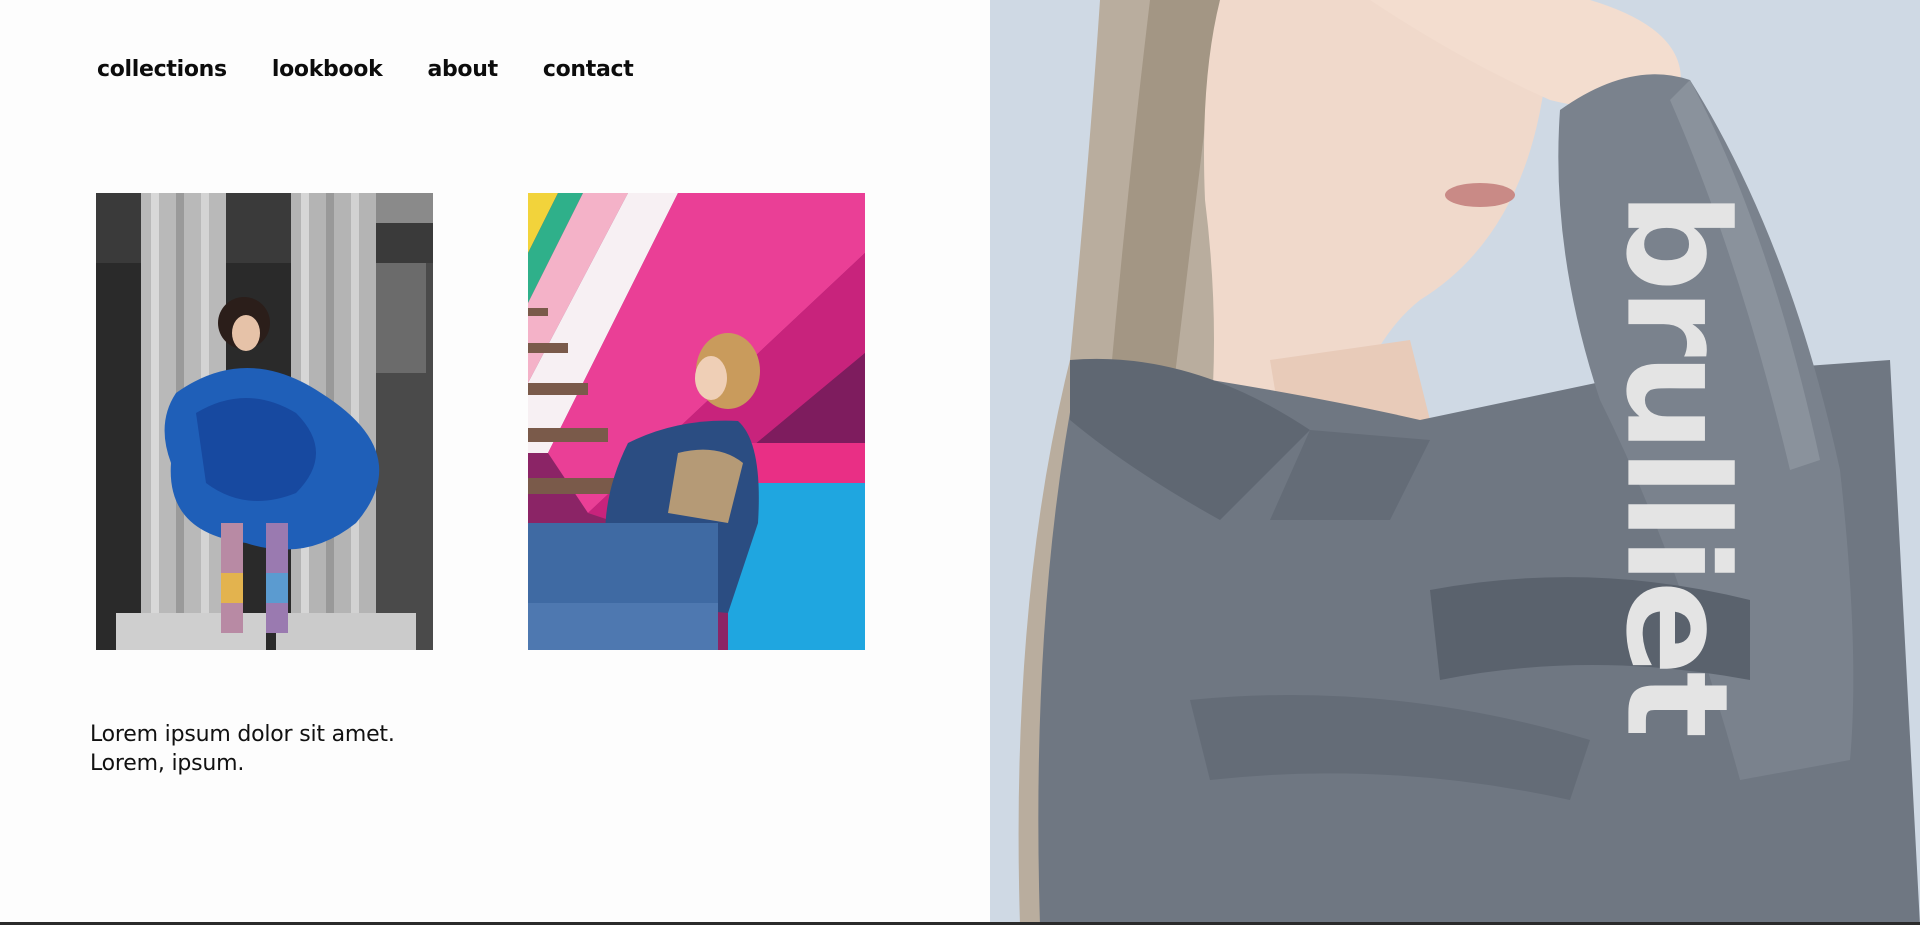 The height and width of the screenshot is (925, 1920). I want to click on nav-lookbook: lookbook, so click(327, 70).